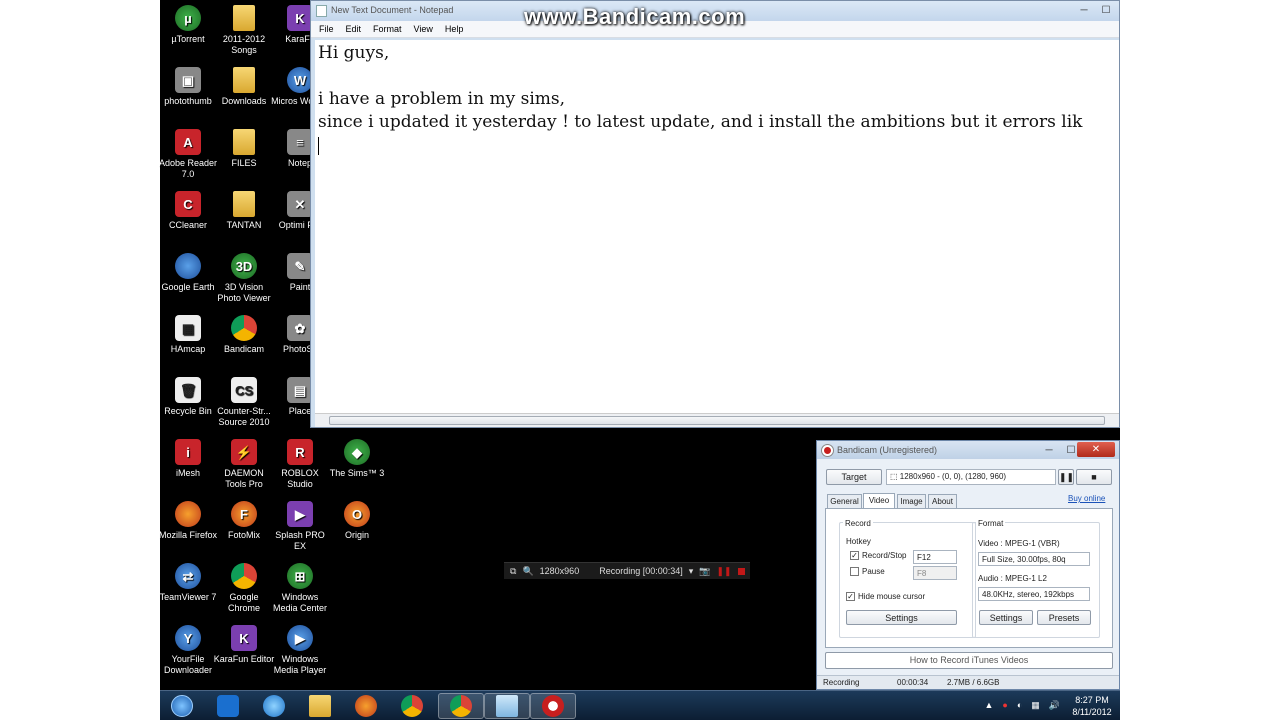 The image size is (1280, 720). Describe the element at coordinates (1106, 10) in the screenshot. I see `maximize-icon: ☐` at that location.